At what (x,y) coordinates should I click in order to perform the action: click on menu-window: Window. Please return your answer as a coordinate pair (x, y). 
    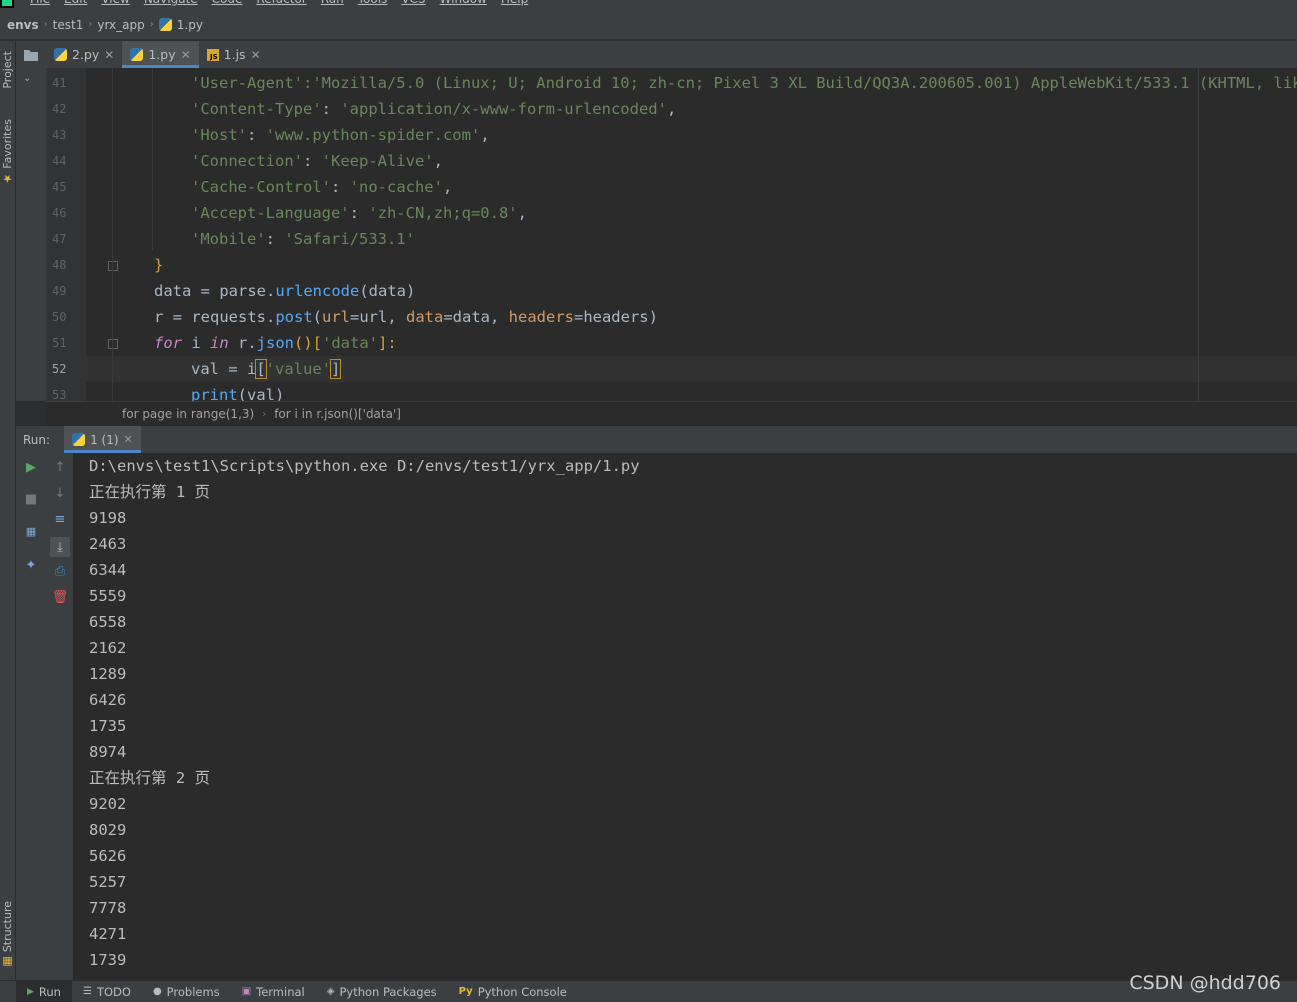
    Looking at the image, I should click on (463, 4).